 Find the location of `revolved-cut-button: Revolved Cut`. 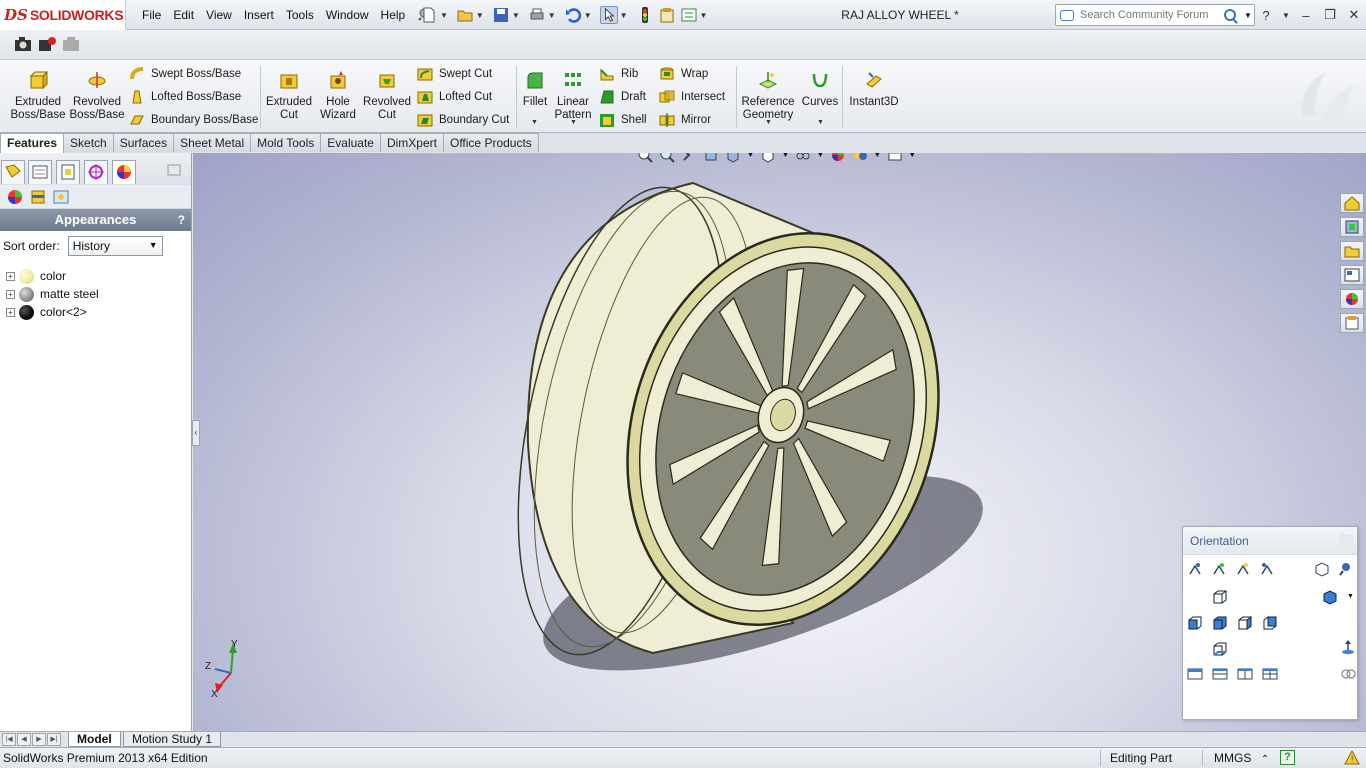

revolved-cut-button: Revolved Cut is located at coordinates (387, 93).